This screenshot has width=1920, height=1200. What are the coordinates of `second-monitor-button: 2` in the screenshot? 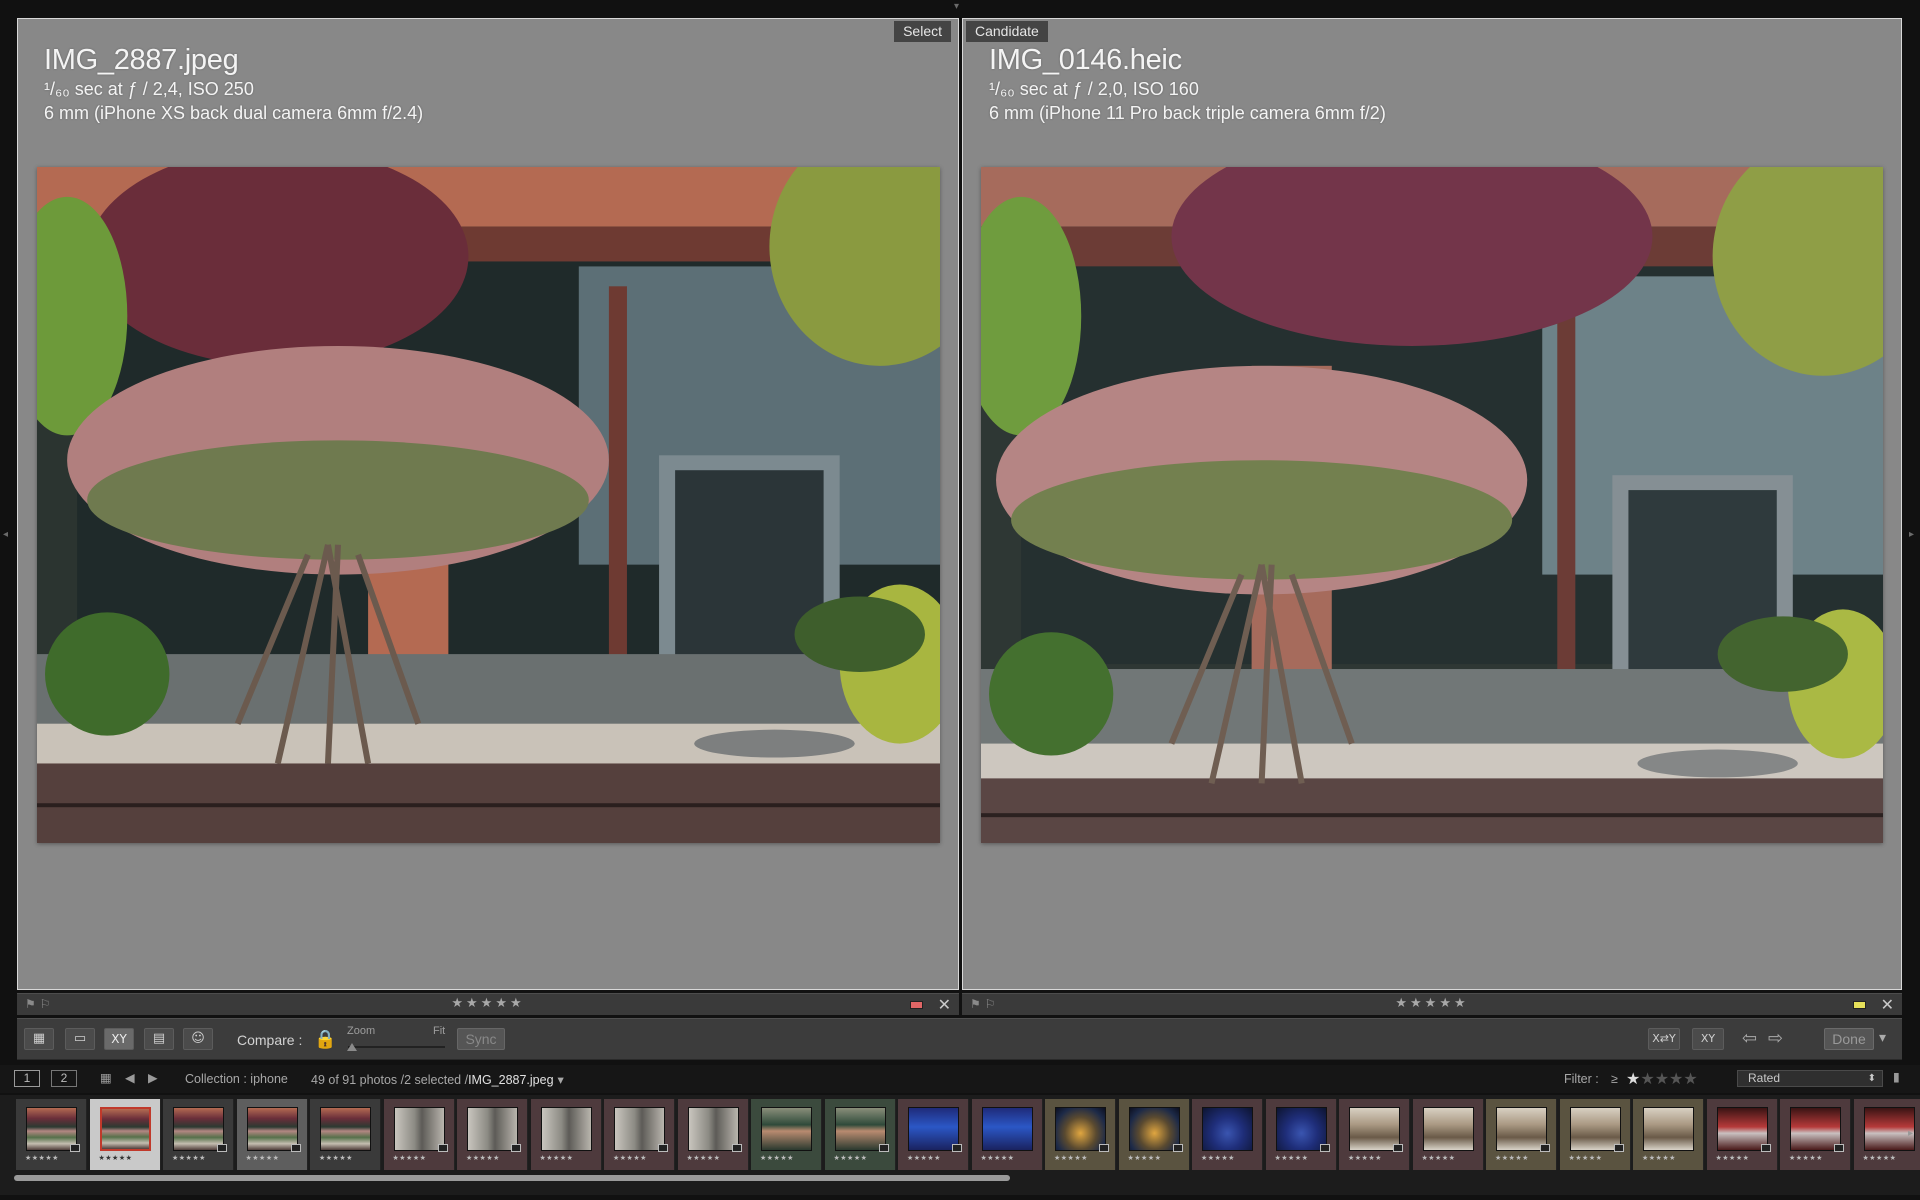 It's located at (64, 1078).